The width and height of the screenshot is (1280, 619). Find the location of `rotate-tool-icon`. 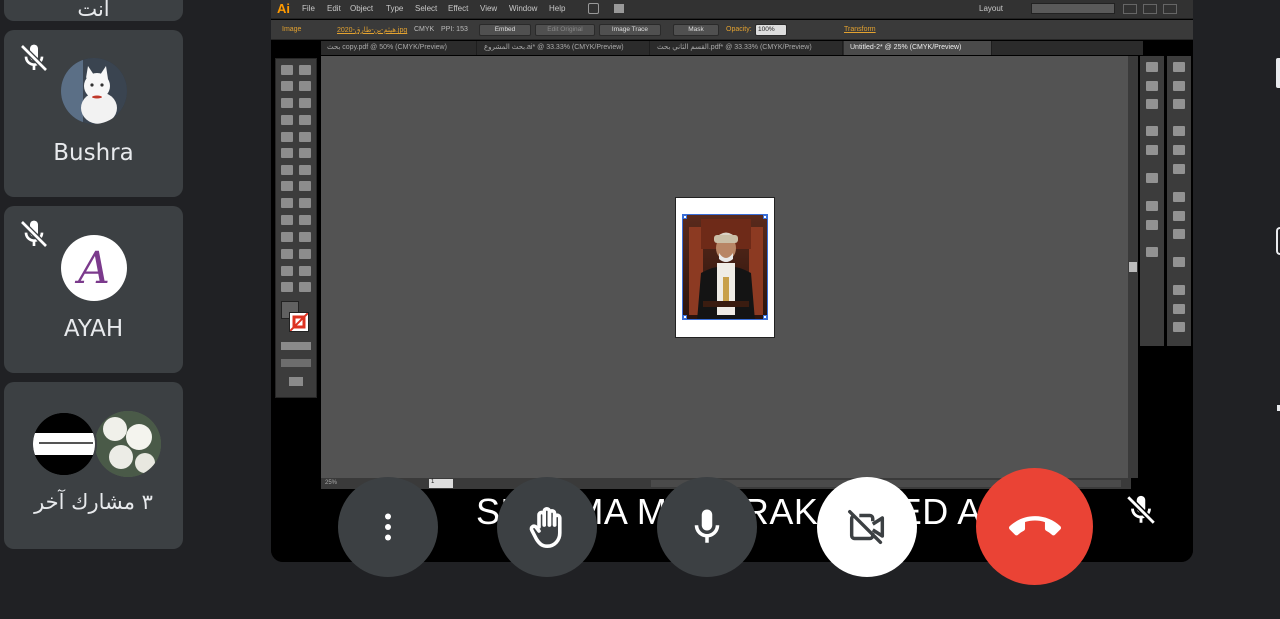

rotate-tool-icon is located at coordinates (287, 170).